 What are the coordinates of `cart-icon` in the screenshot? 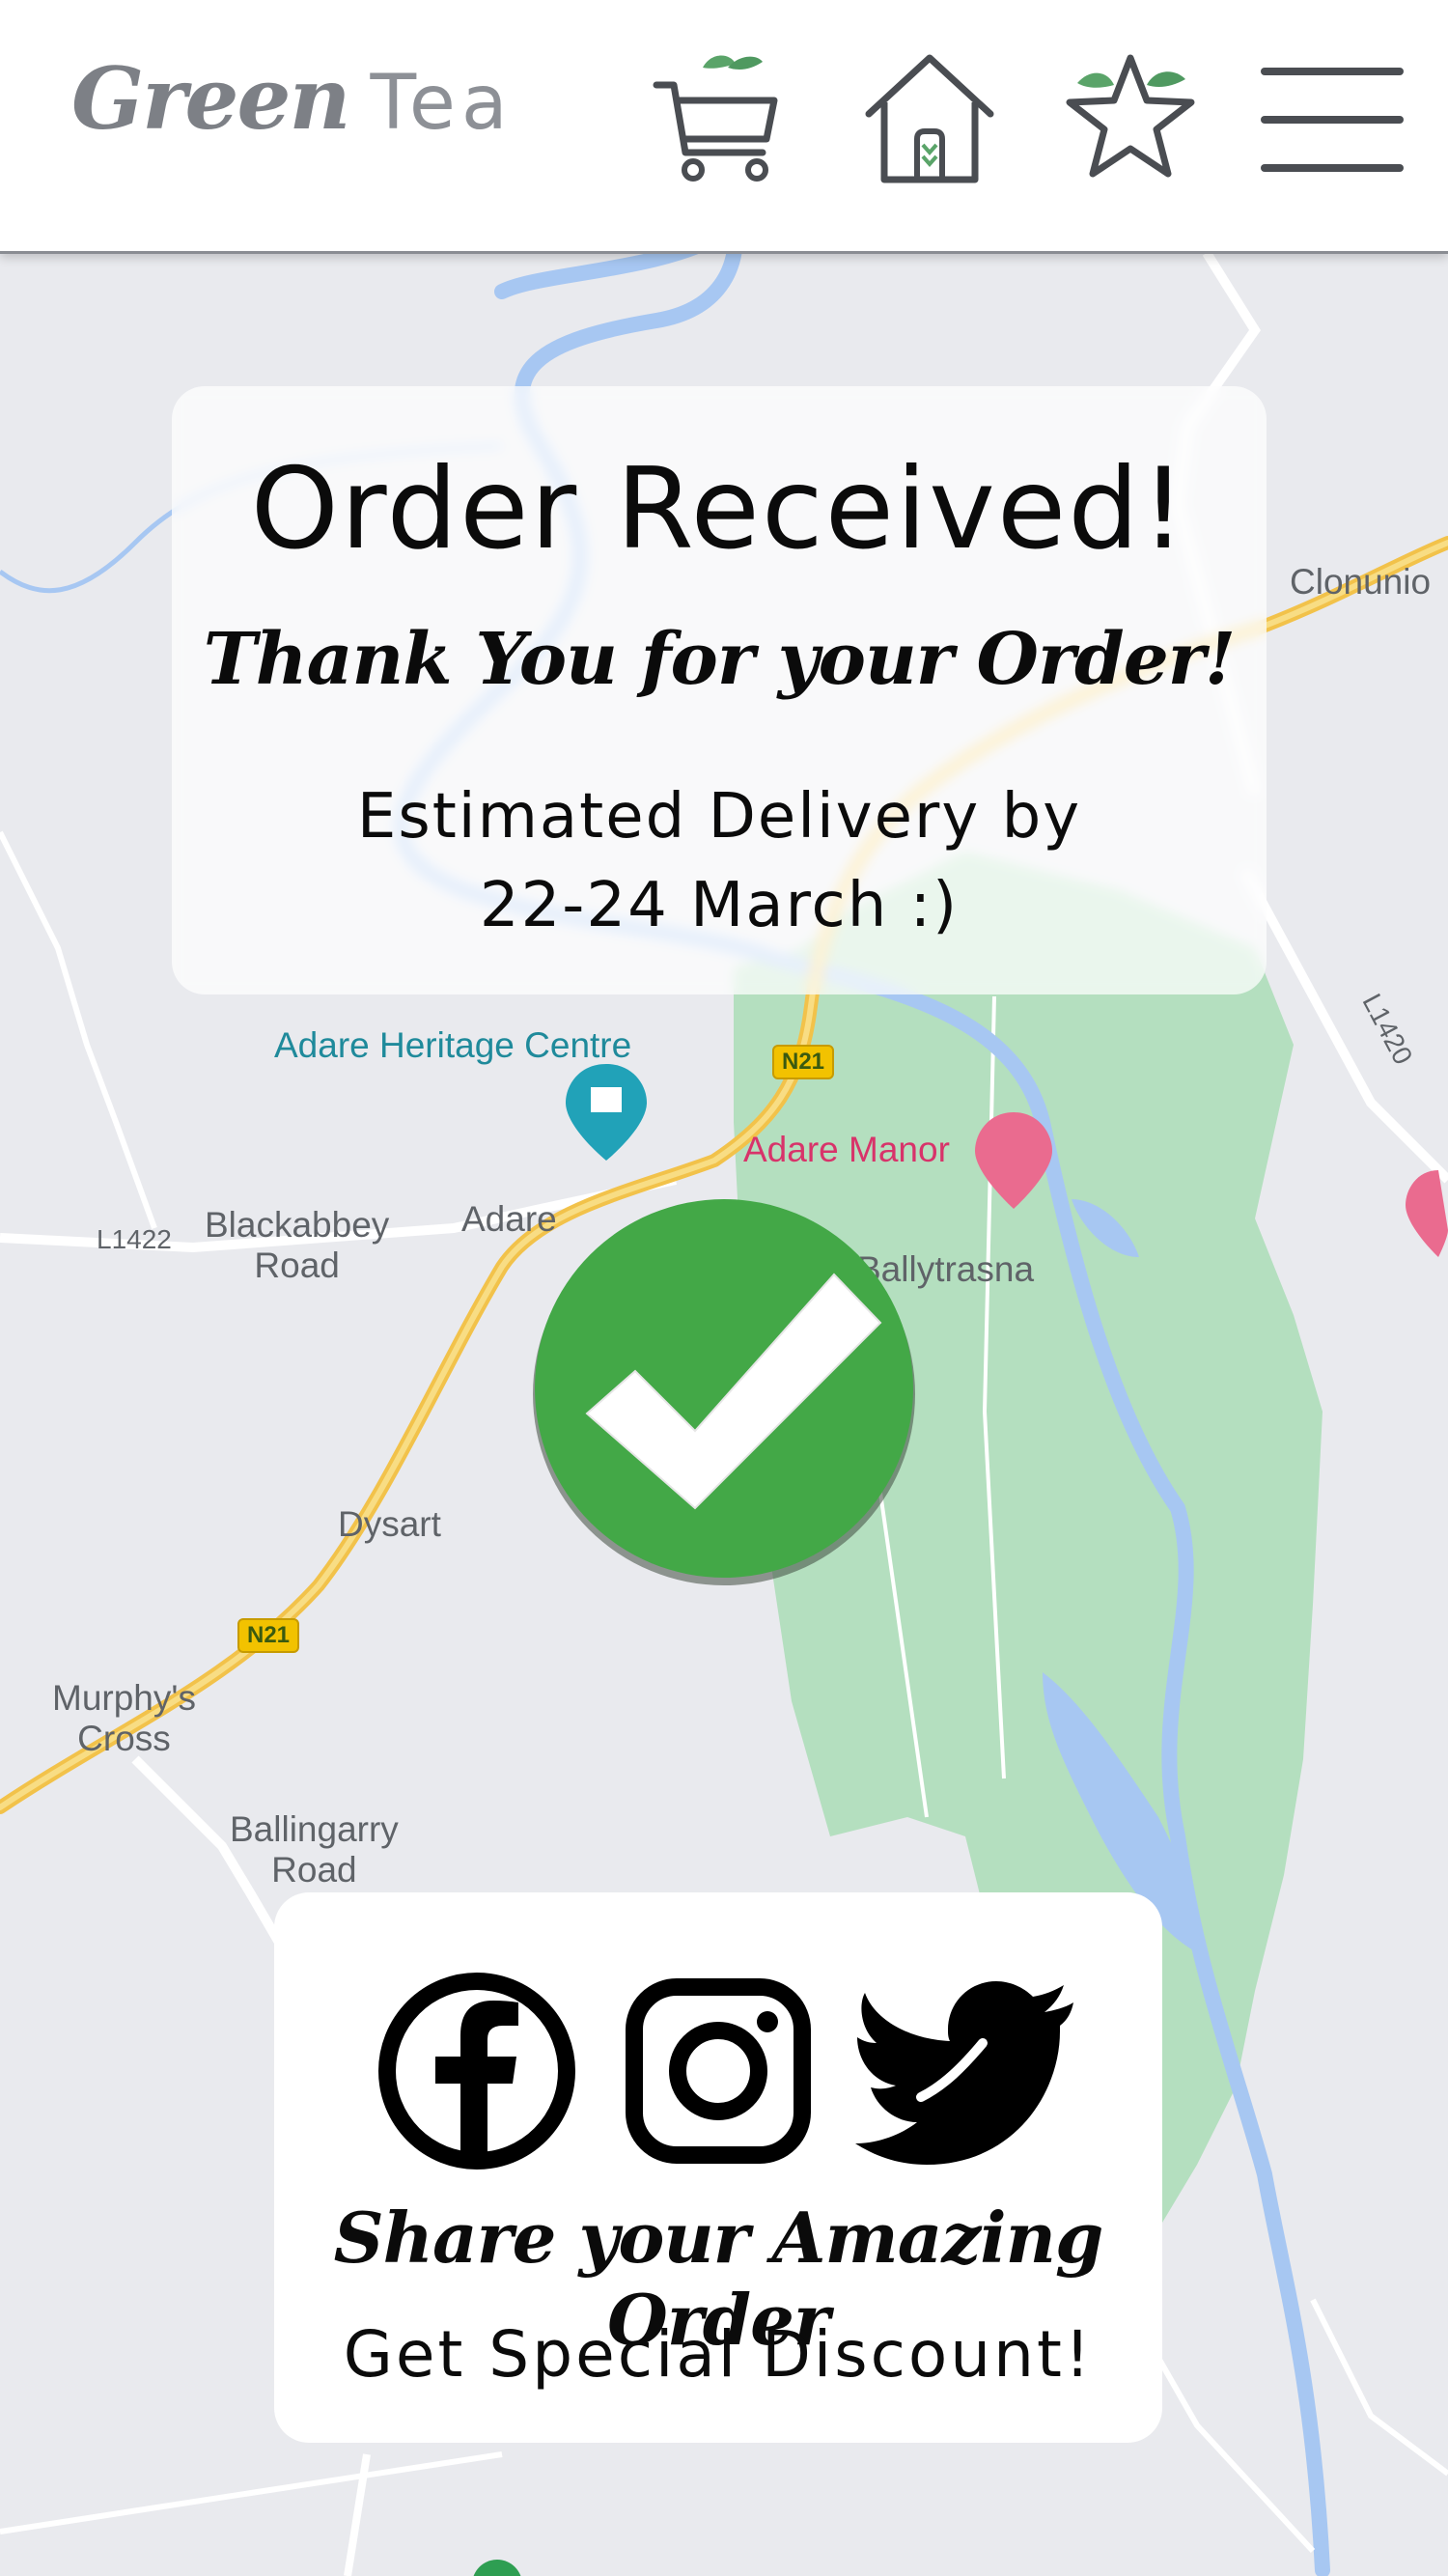 It's located at (720, 119).